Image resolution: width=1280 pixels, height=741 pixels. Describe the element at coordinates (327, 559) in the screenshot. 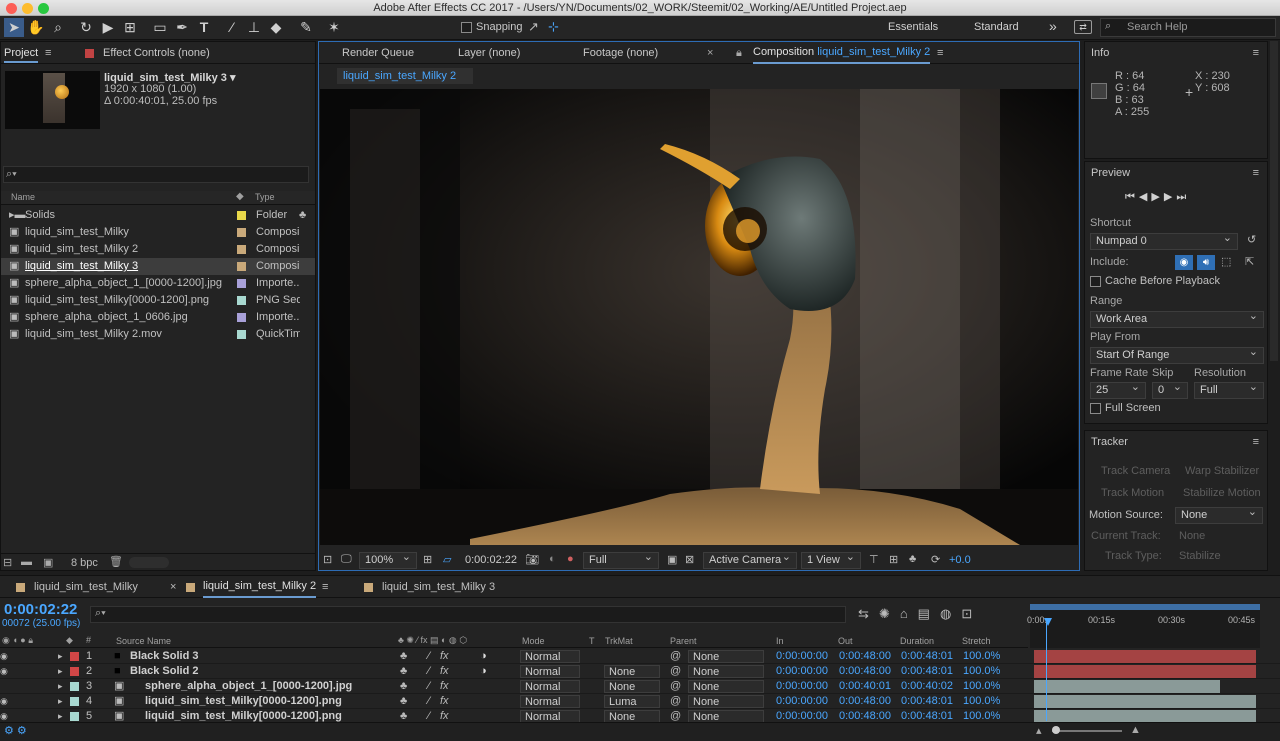

I see `always-preview-icon: ⊡` at that location.